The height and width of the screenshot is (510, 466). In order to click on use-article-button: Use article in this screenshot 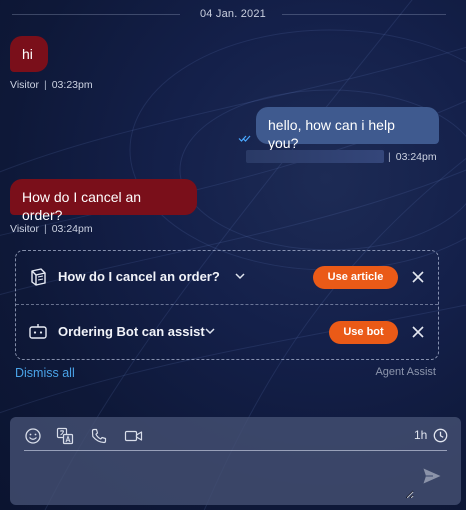, I will do `click(355, 277)`.